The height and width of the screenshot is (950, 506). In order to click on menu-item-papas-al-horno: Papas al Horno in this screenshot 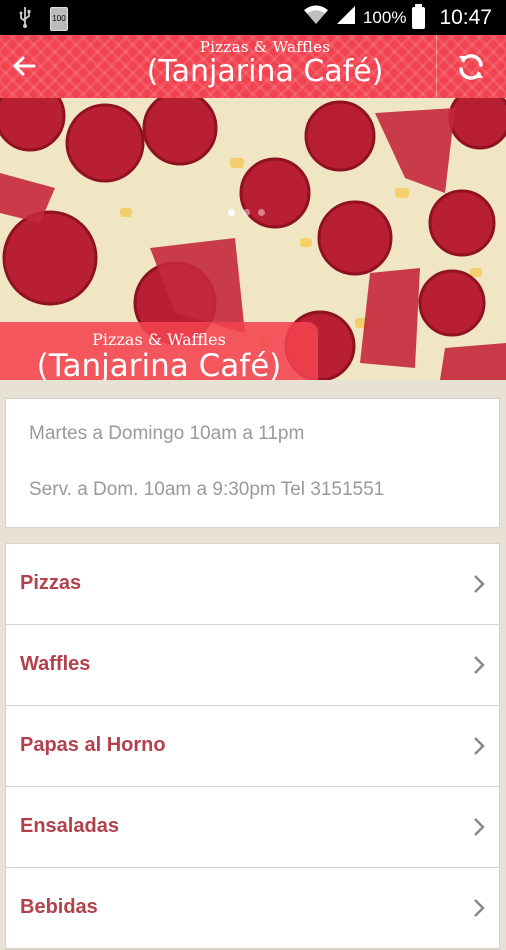, I will do `click(252, 746)`.